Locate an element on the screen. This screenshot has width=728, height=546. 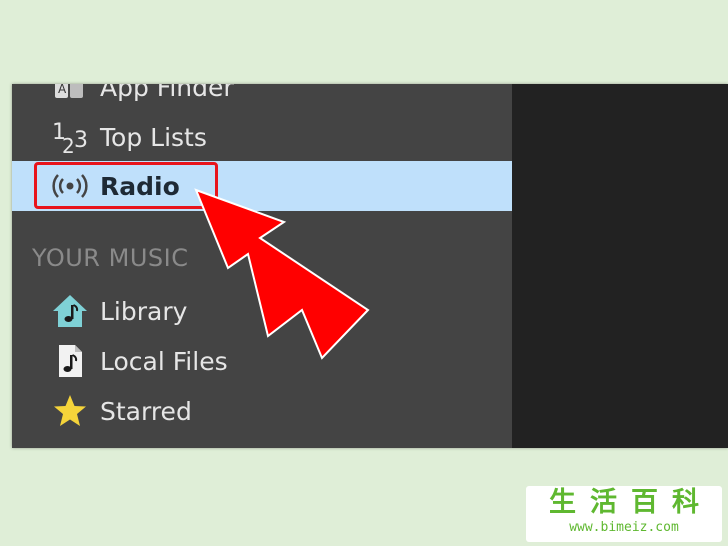
local-files-icon is located at coordinates (70, 361).